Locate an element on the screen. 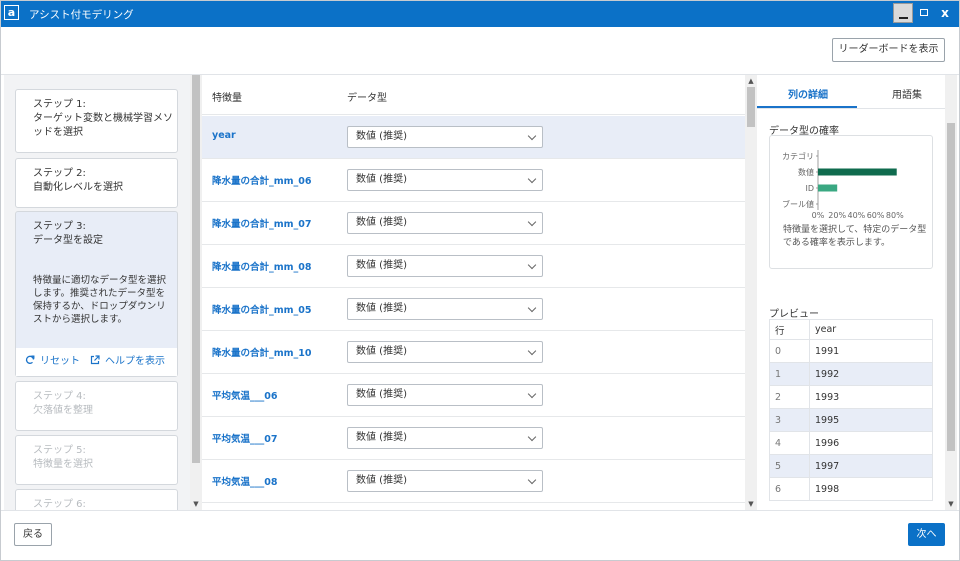 This screenshot has height=561, width=960. preview-row: 0 1991 is located at coordinates (851, 351).